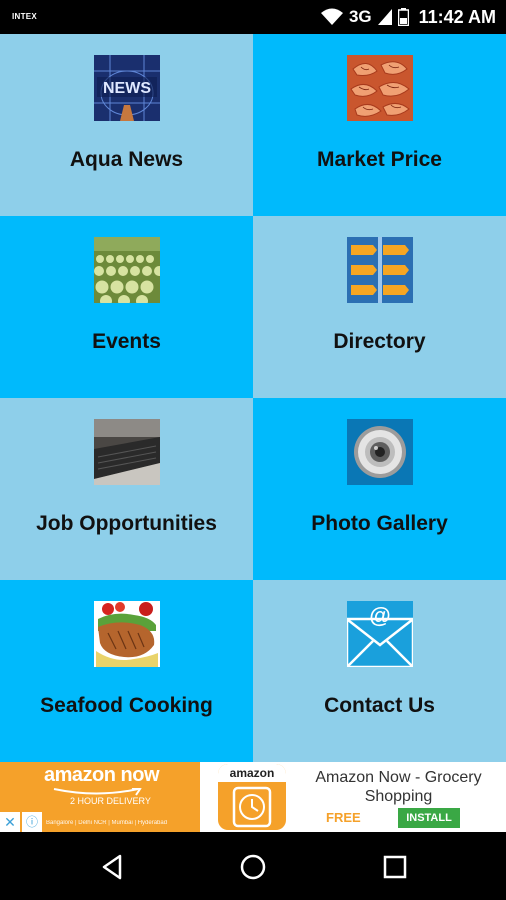 This screenshot has width=506, height=900. What do you see at coordinates (126, 307) in the screenshot?
I see `menu-tile-events: Events` at bounding box center [126, 307].